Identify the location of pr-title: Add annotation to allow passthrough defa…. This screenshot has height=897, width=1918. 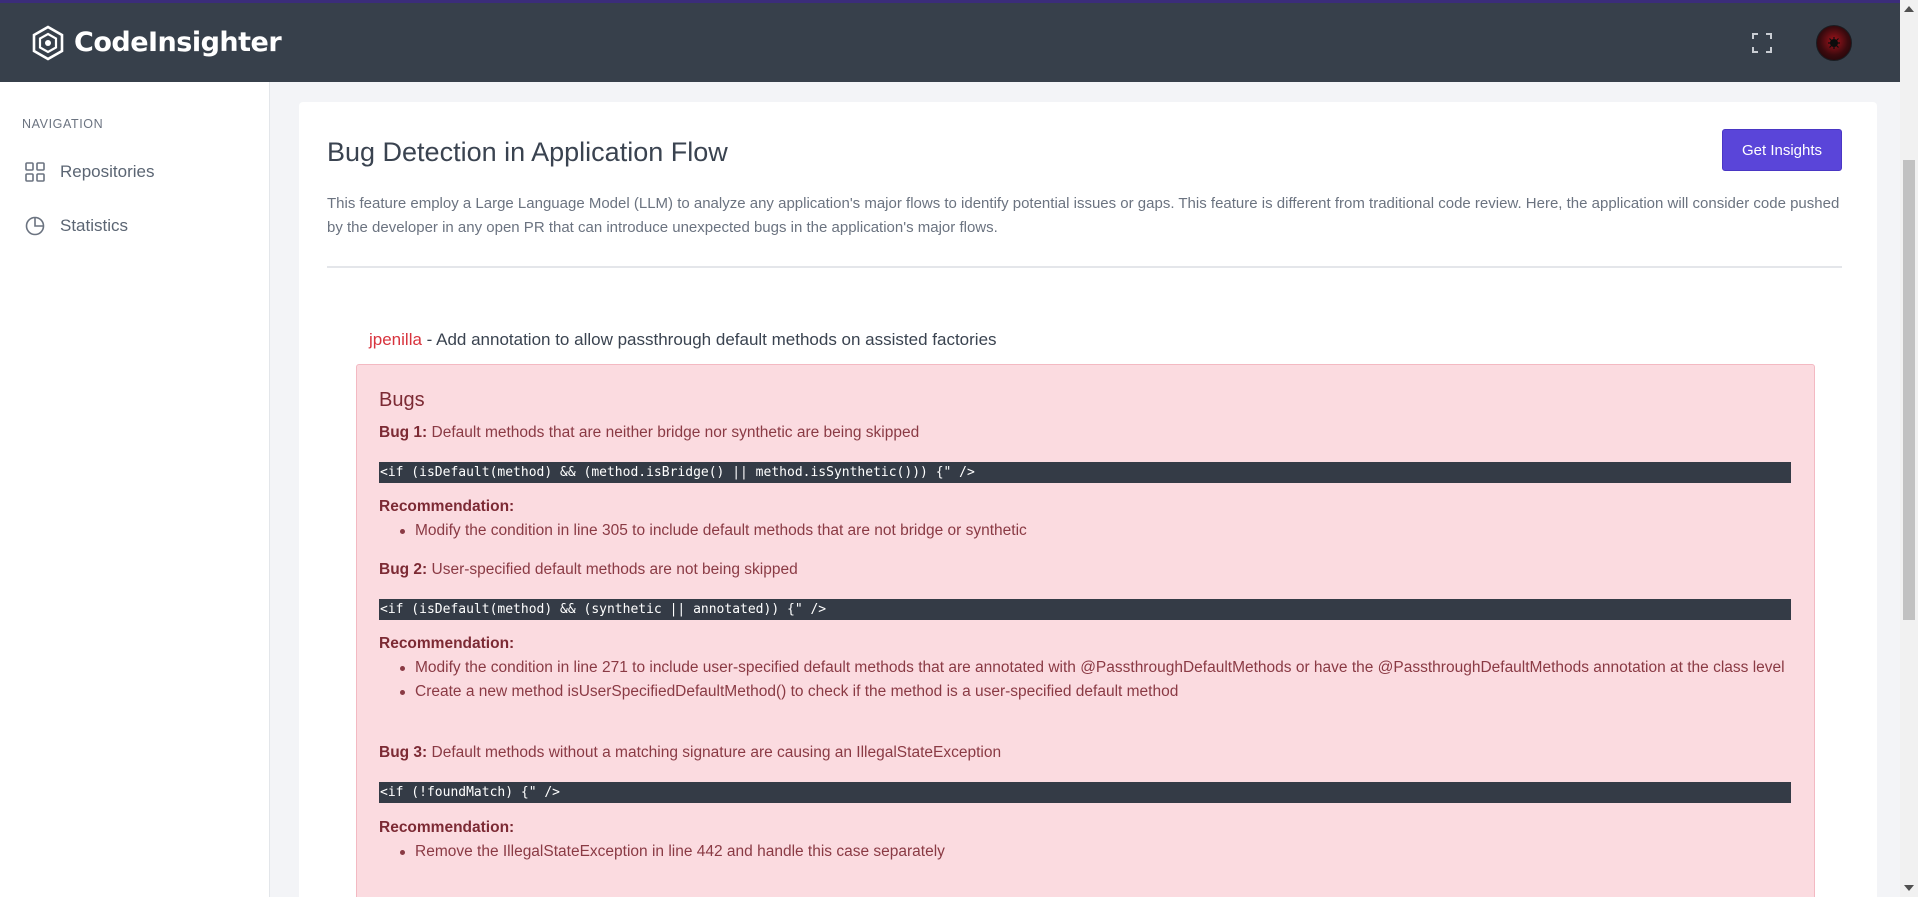
(716, 339).